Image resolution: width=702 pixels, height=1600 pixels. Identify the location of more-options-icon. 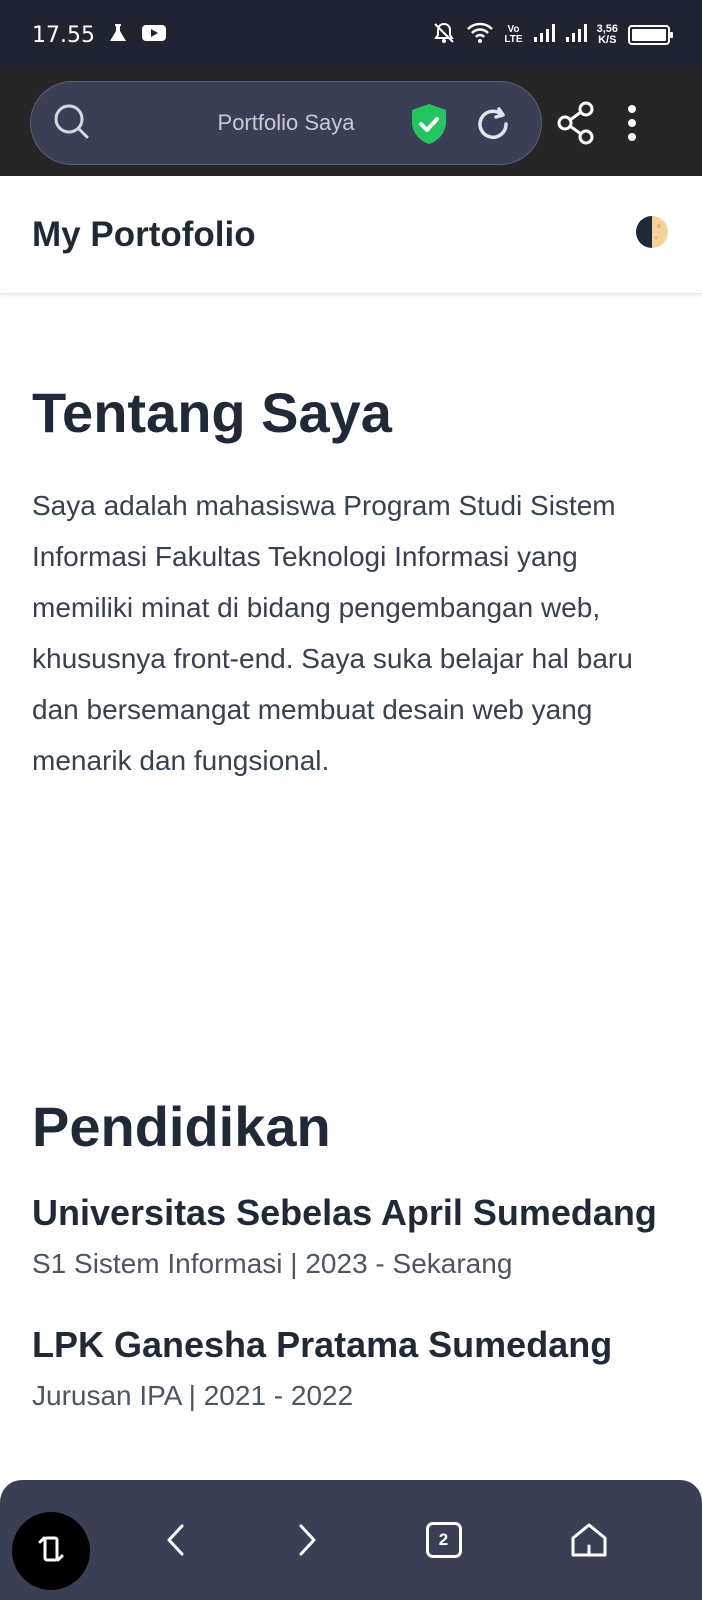
(632, 123).